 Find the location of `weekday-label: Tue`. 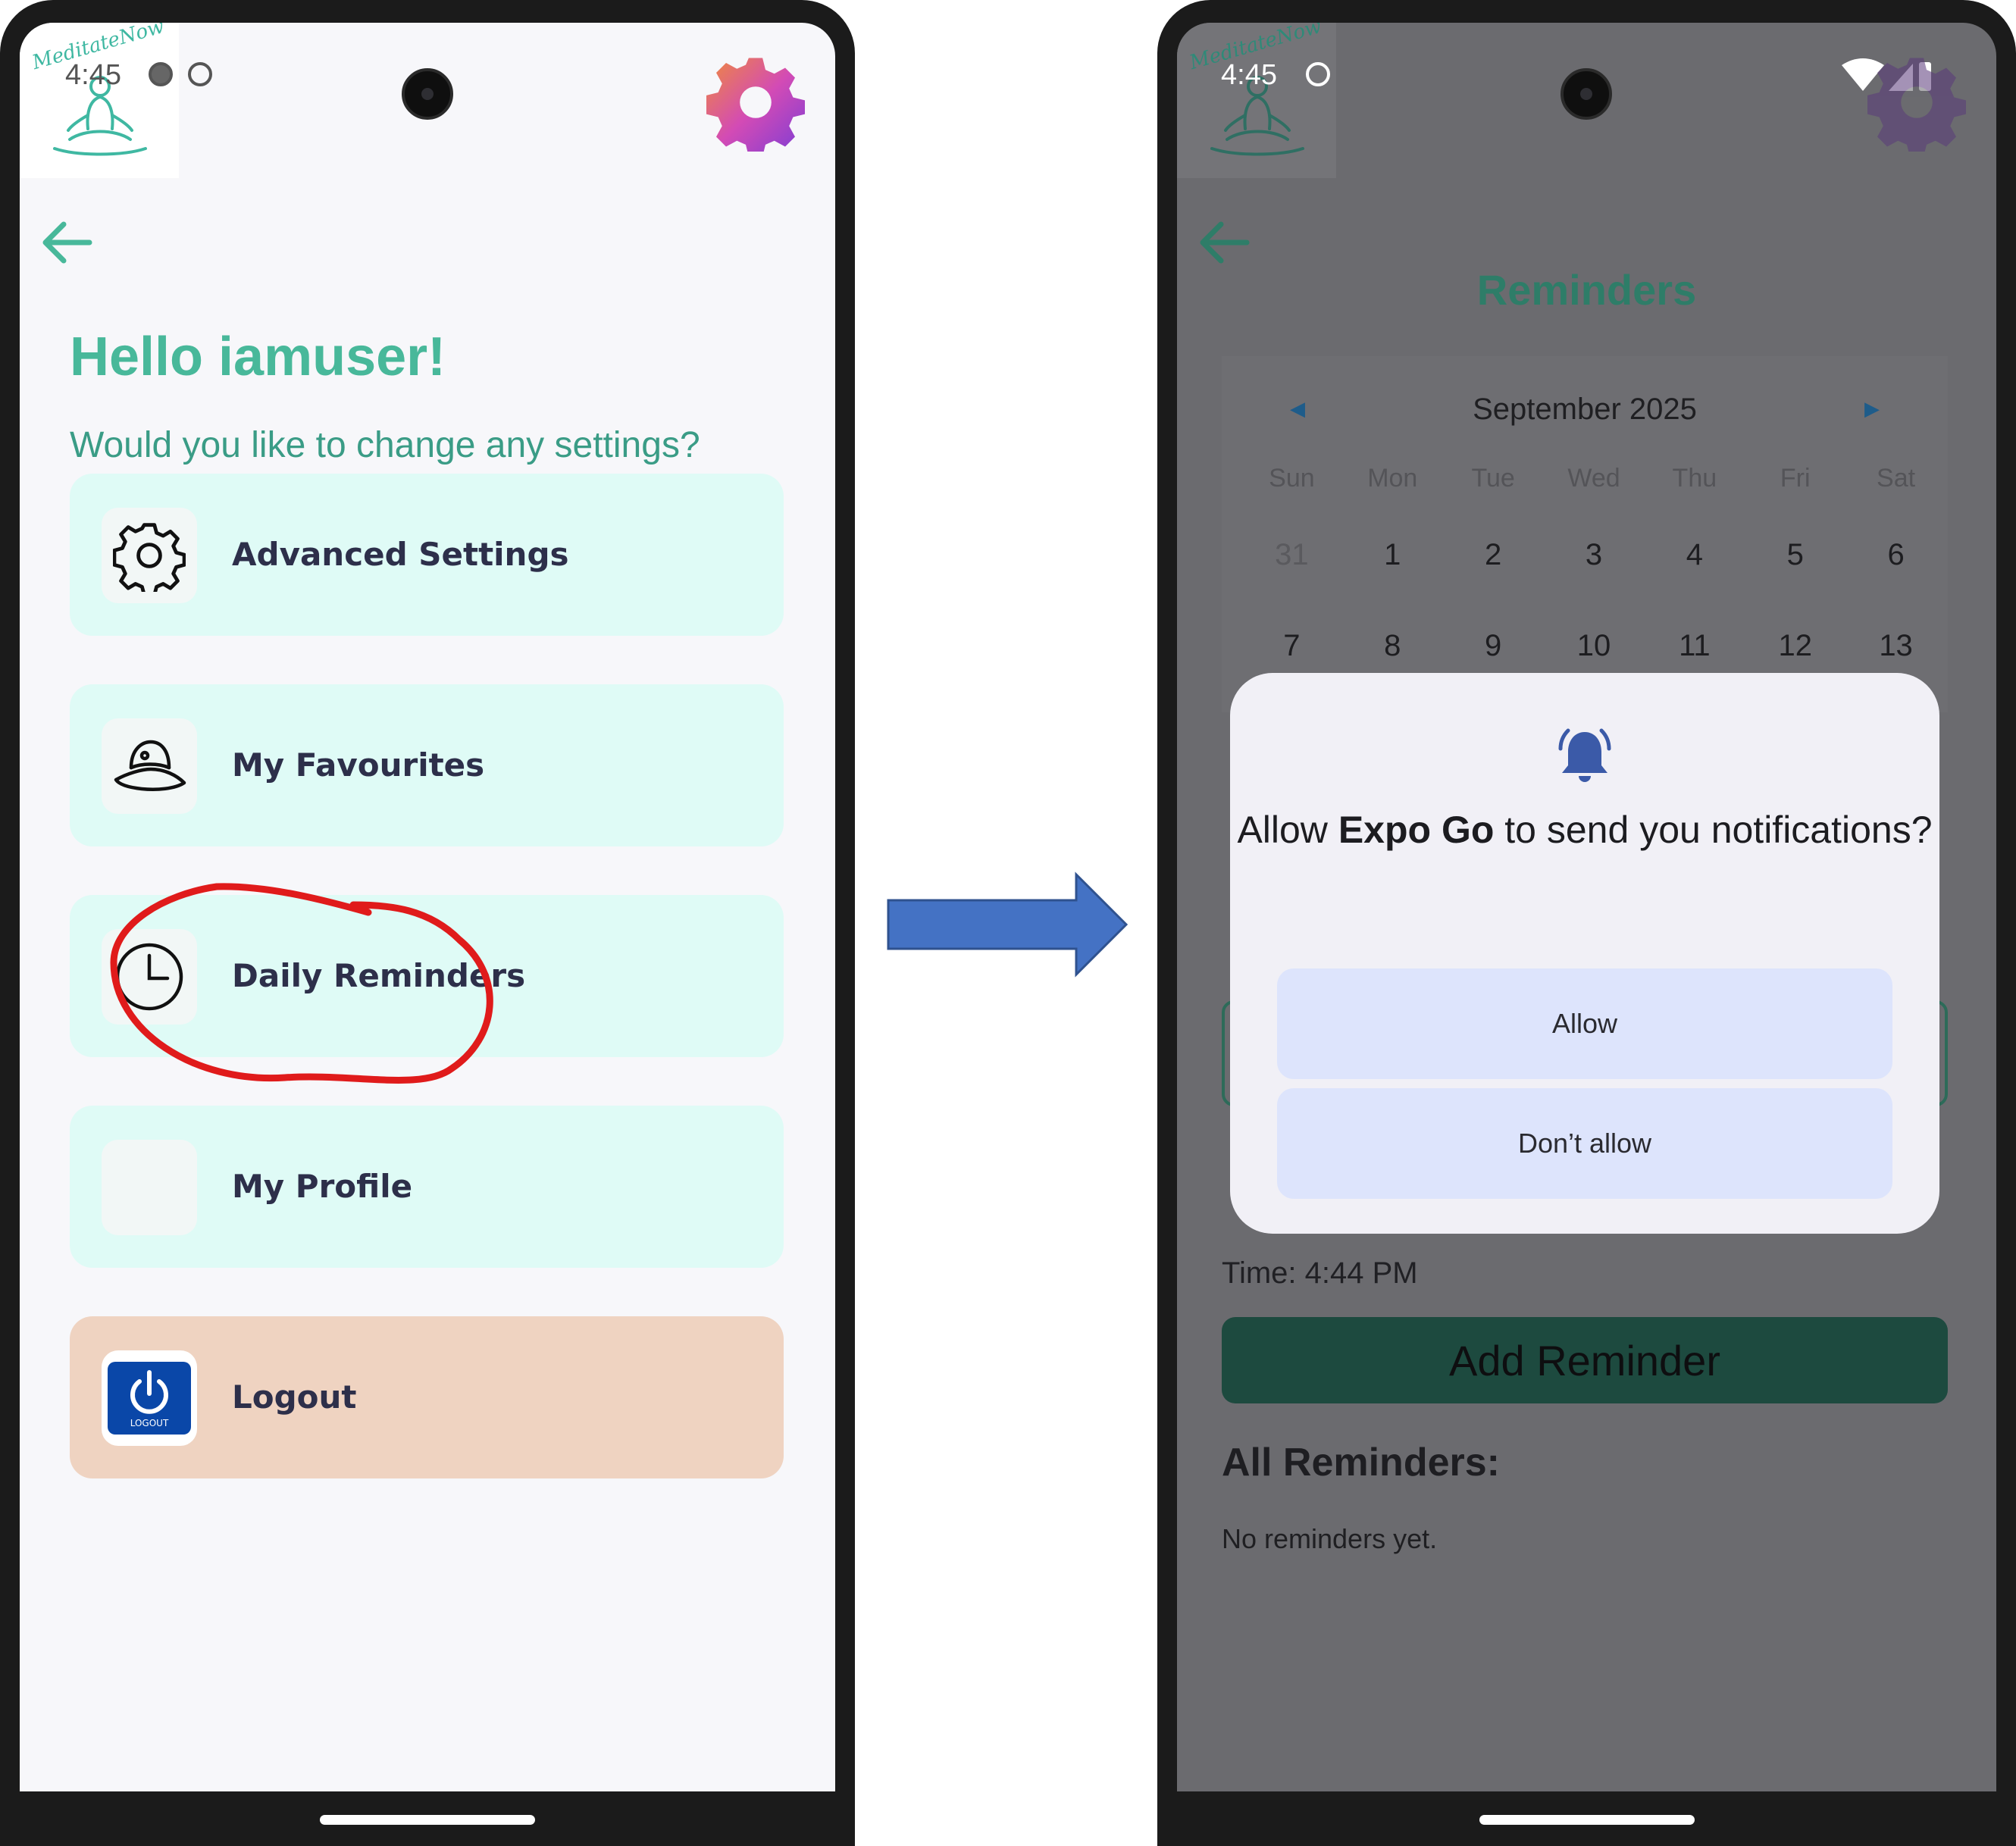

weekday-label: Tue is located at coordinates (1493, 478).